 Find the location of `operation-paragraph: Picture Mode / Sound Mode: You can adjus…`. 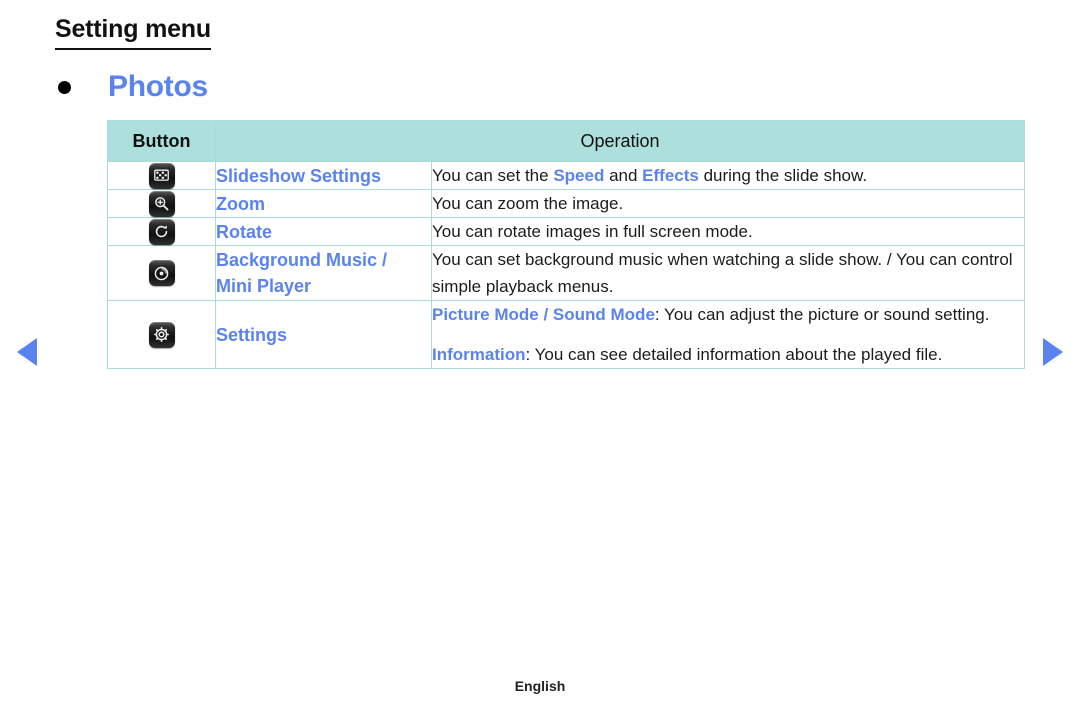

operation-paragraph: Picture Mode / Sound Mode: You can adjus… is located at coordinates (728, 314).